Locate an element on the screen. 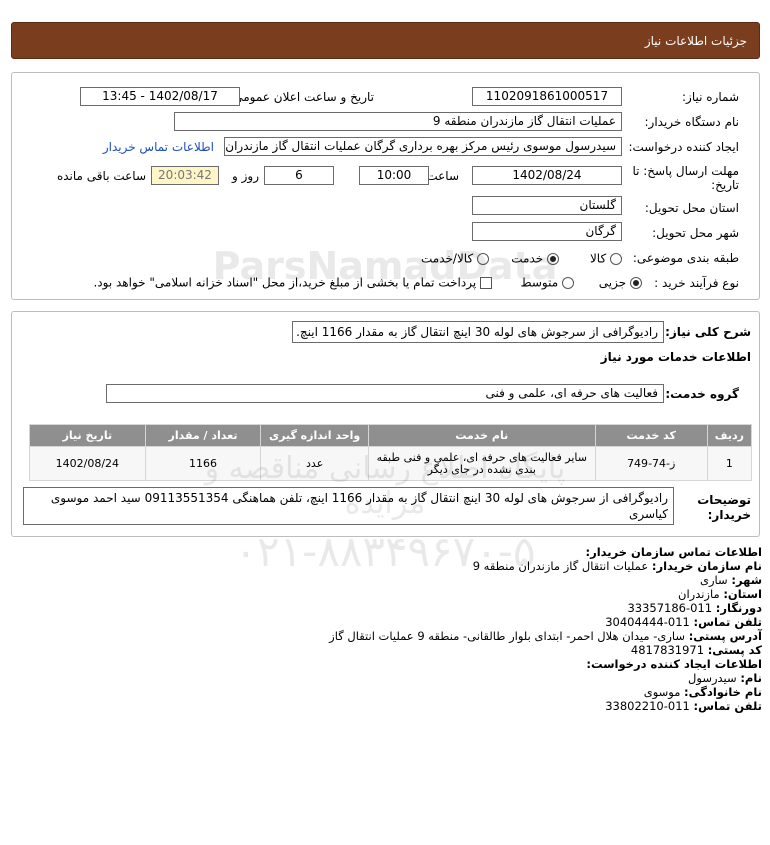 This screenshot has height=845, width=770. col-row: ردیف is located at coordinates (729, 435).